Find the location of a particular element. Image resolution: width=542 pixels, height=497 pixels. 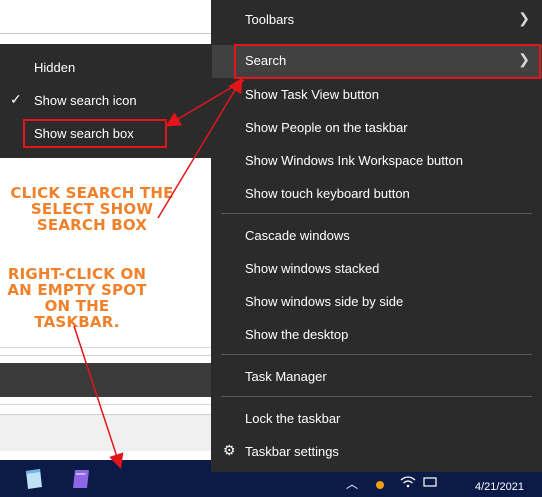

submenu-item-label: Show search icon is located at coordinates (85, 100).